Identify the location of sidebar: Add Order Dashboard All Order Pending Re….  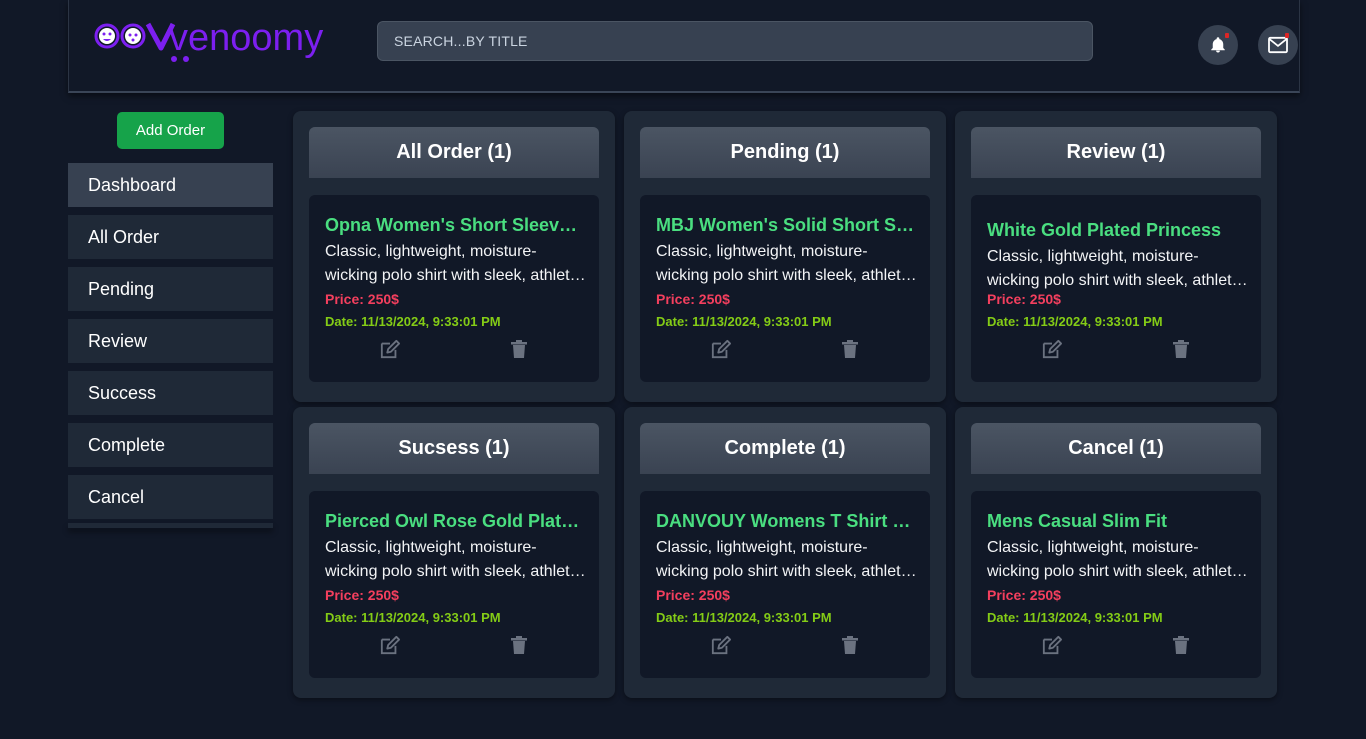
(170, 318).